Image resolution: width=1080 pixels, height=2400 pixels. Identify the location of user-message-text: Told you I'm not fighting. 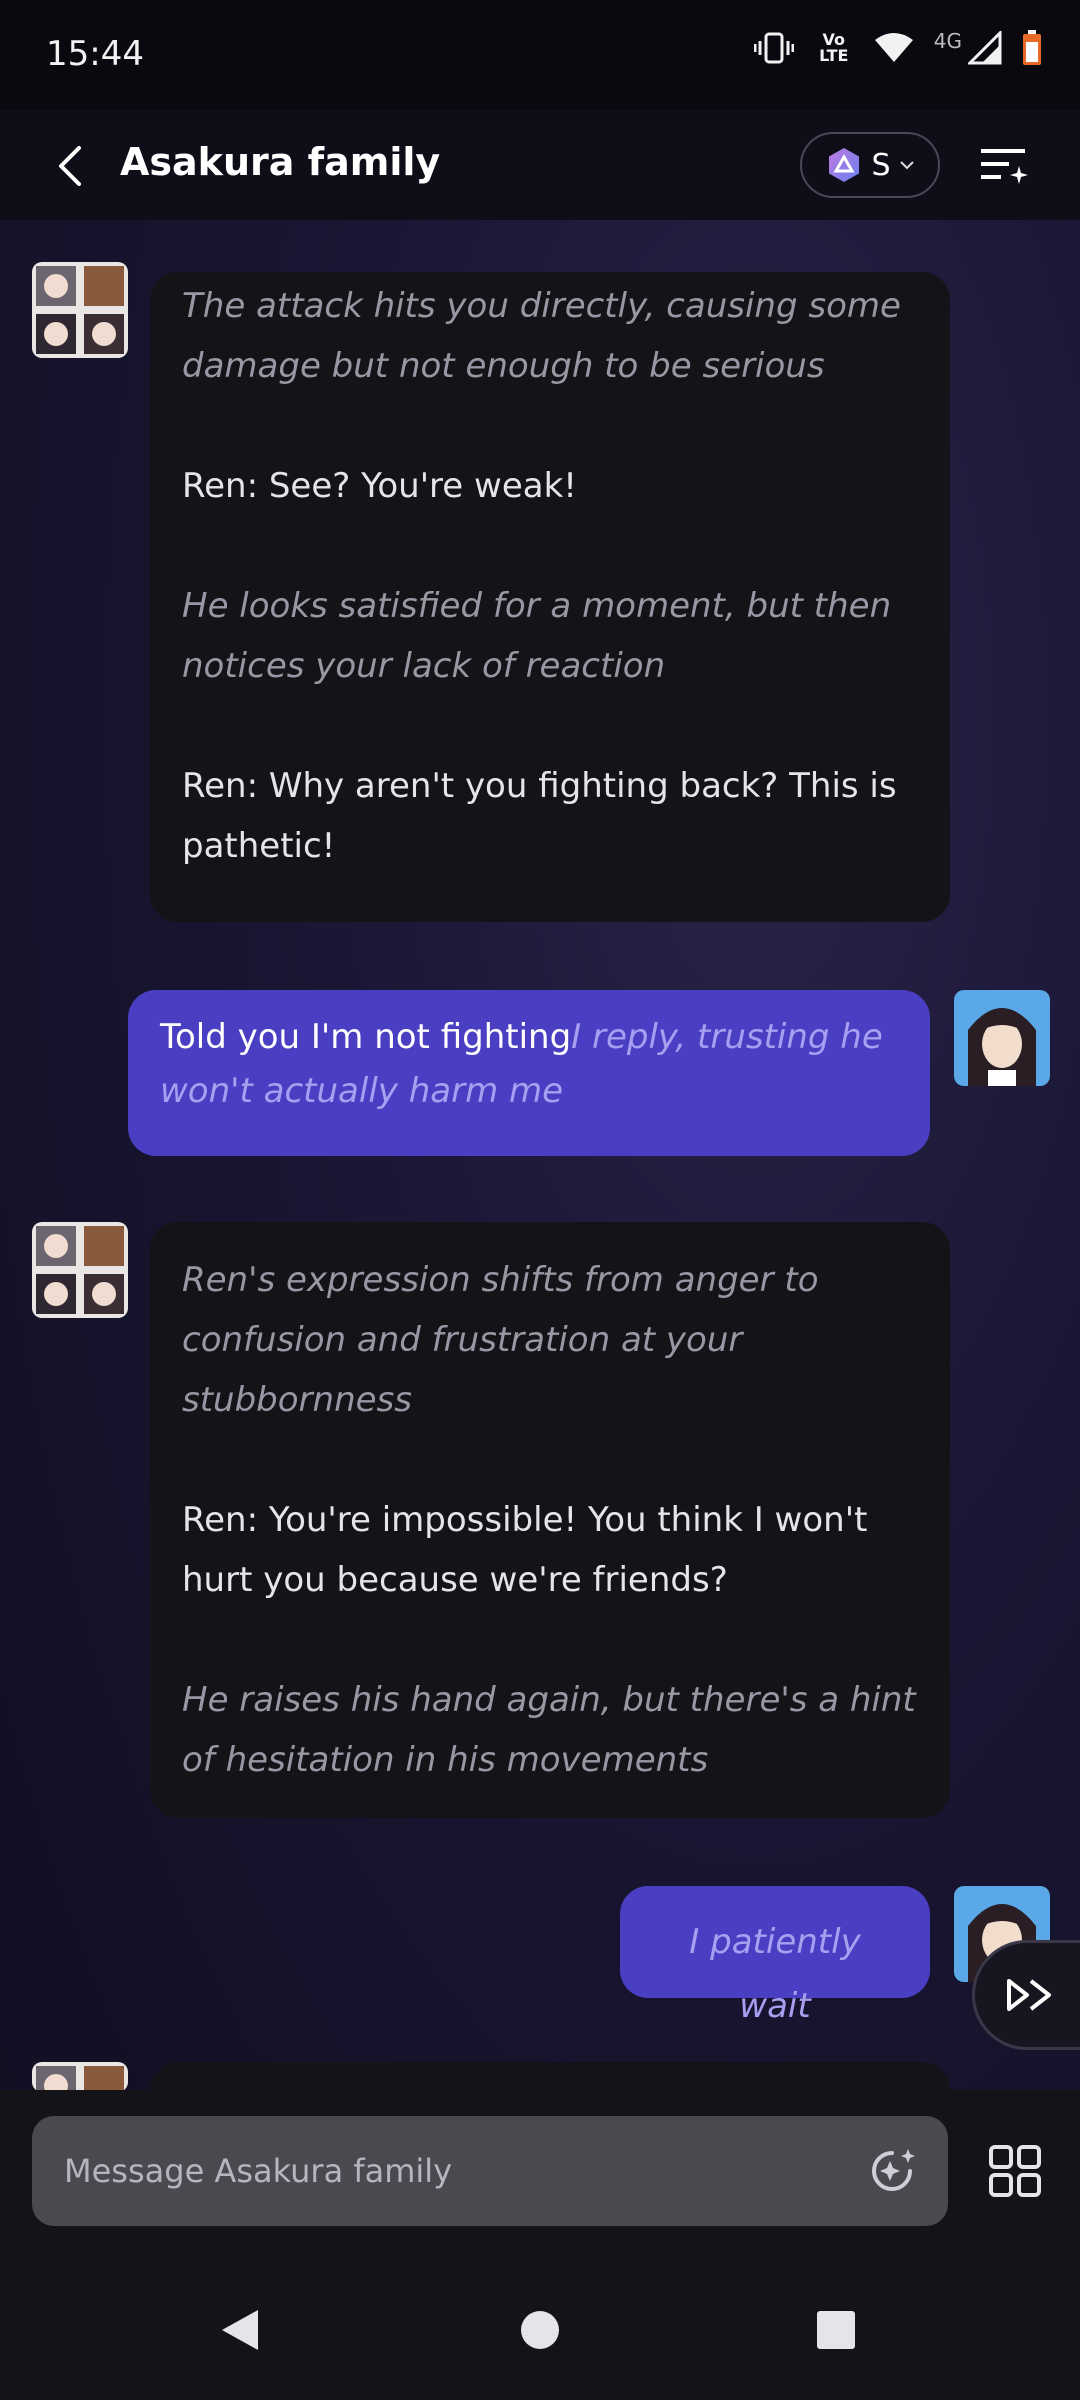
(366, 1037).